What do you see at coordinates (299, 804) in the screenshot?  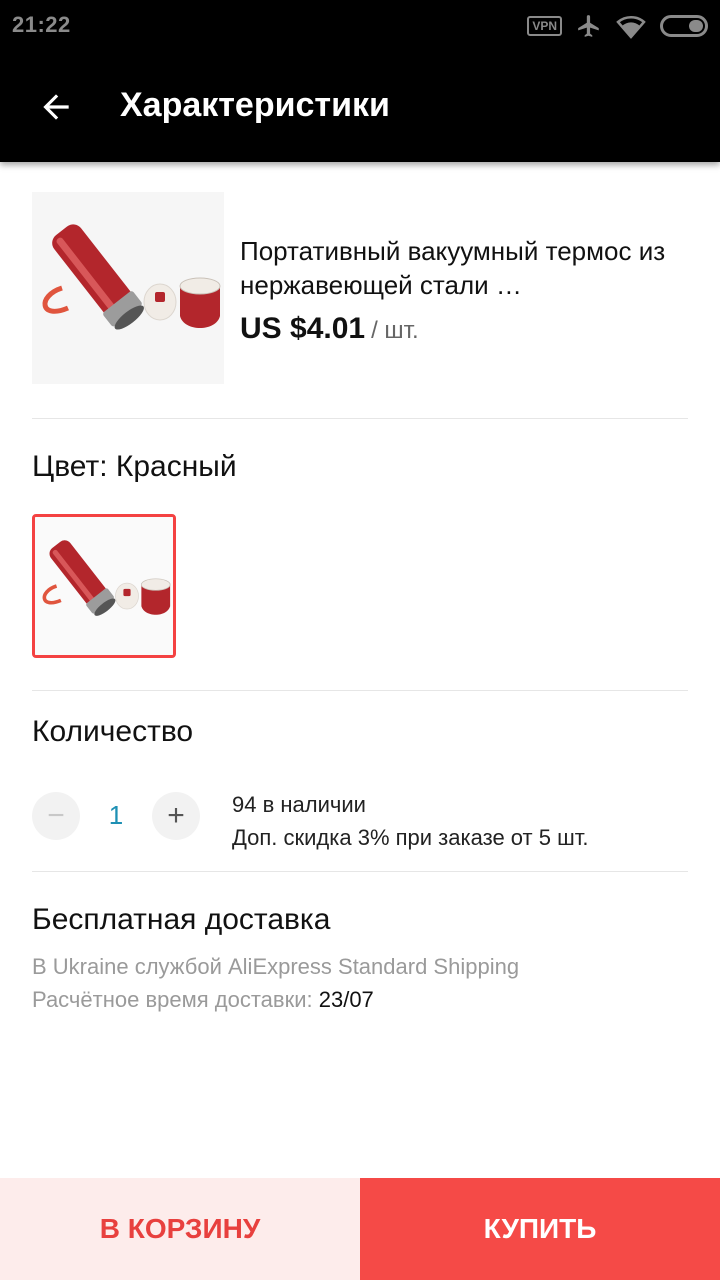 I see `stock-count: 94 в наличии` at bounding box center [299, 804].